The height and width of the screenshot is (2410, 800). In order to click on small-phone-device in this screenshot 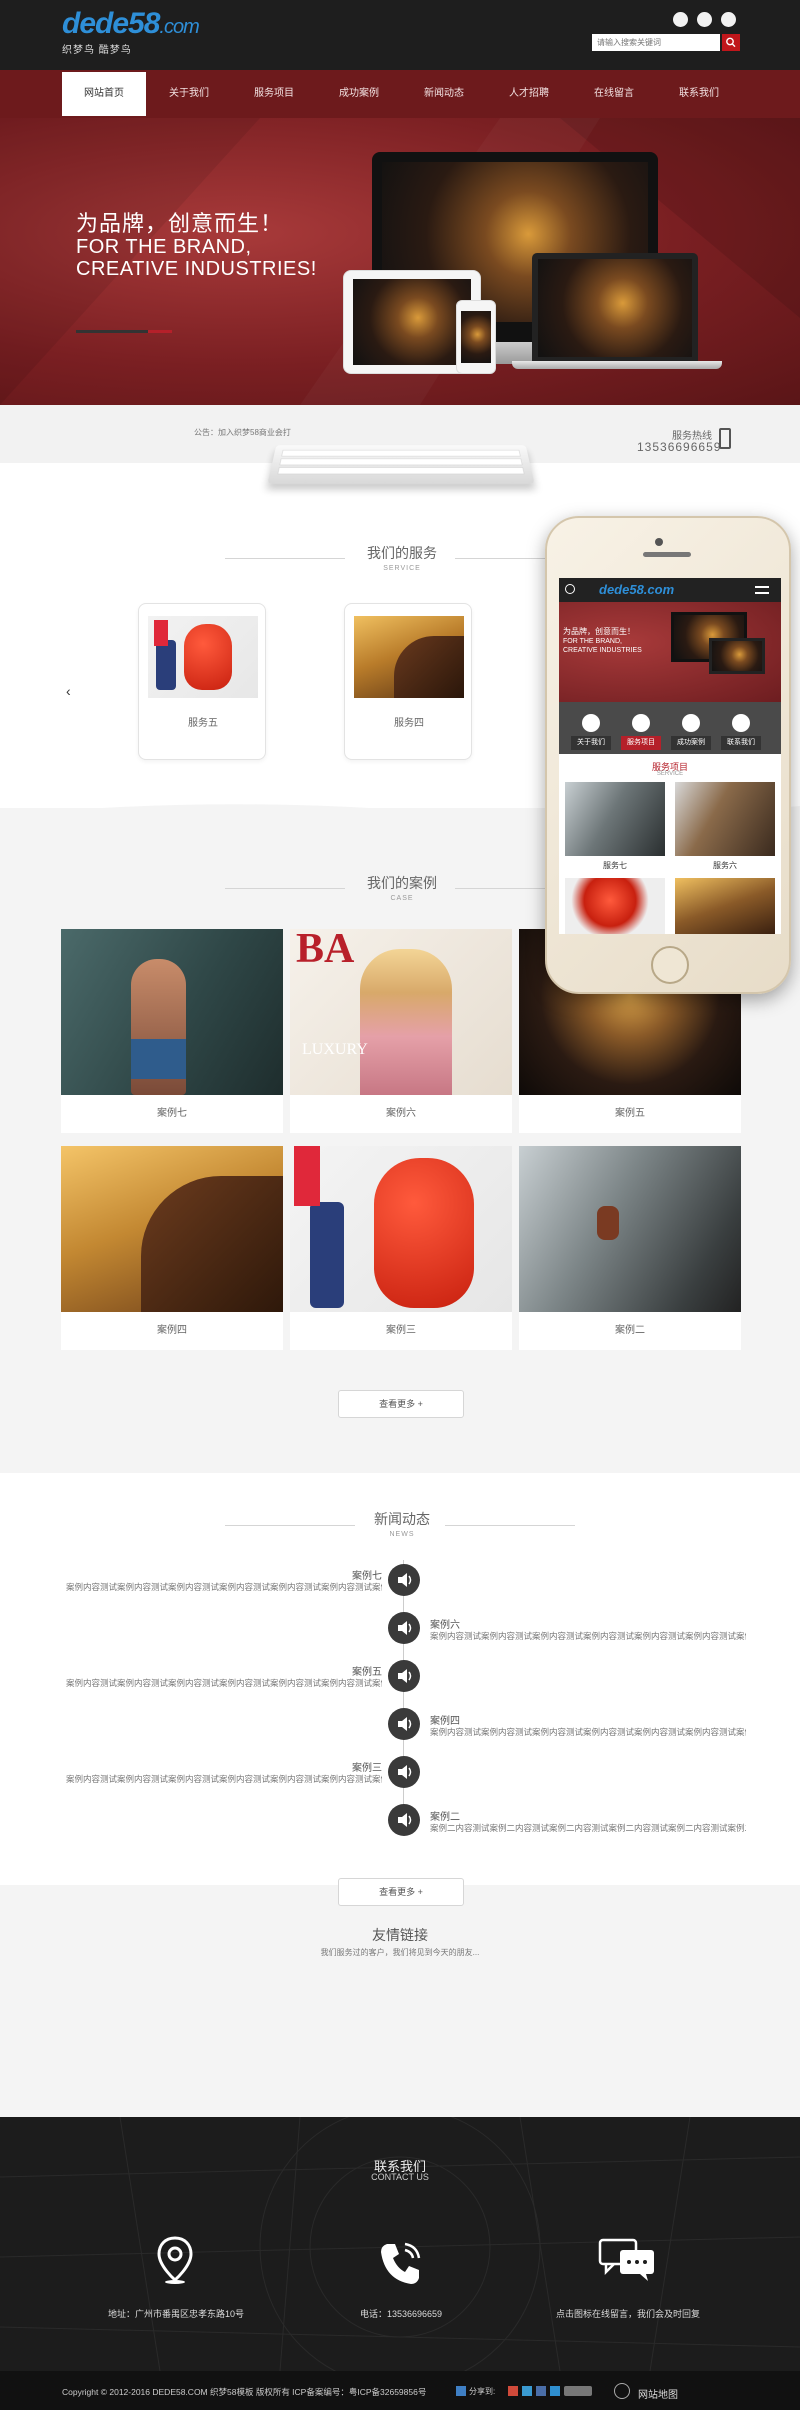, I will do `click(476, 337)`.